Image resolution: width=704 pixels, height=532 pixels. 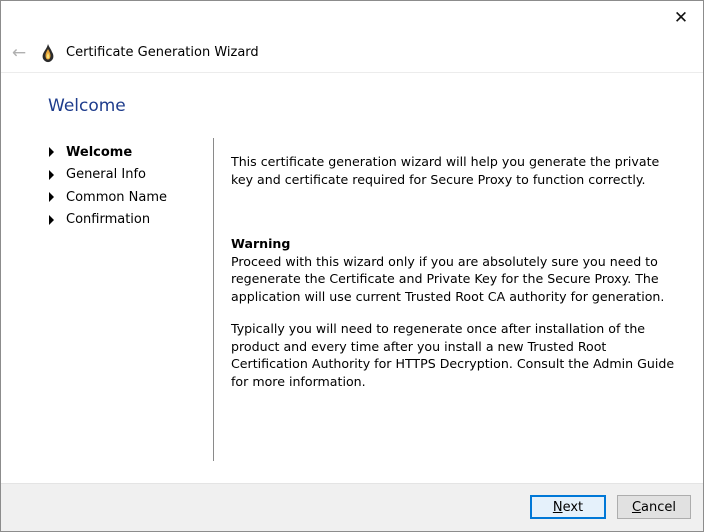 I want to click on wizard-header: ← Certificate Generation Wizard, so click(x=352, y=54).